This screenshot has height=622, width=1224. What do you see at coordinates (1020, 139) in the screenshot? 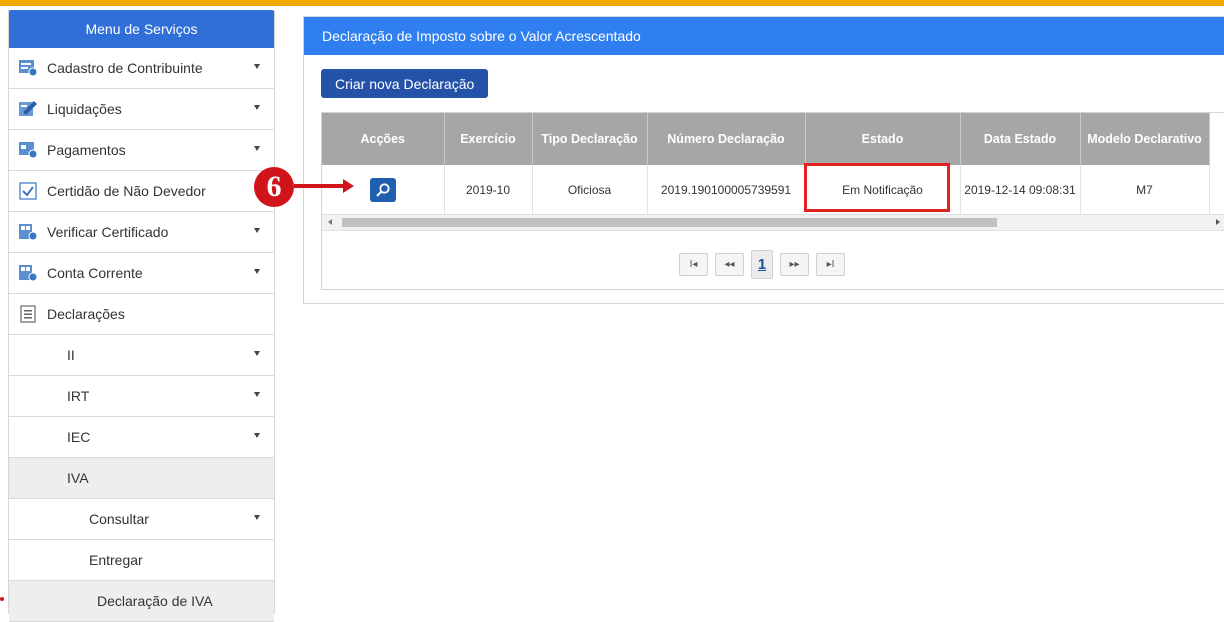
I see `column-header: Data Estado` at bounding box center [1020, 139].